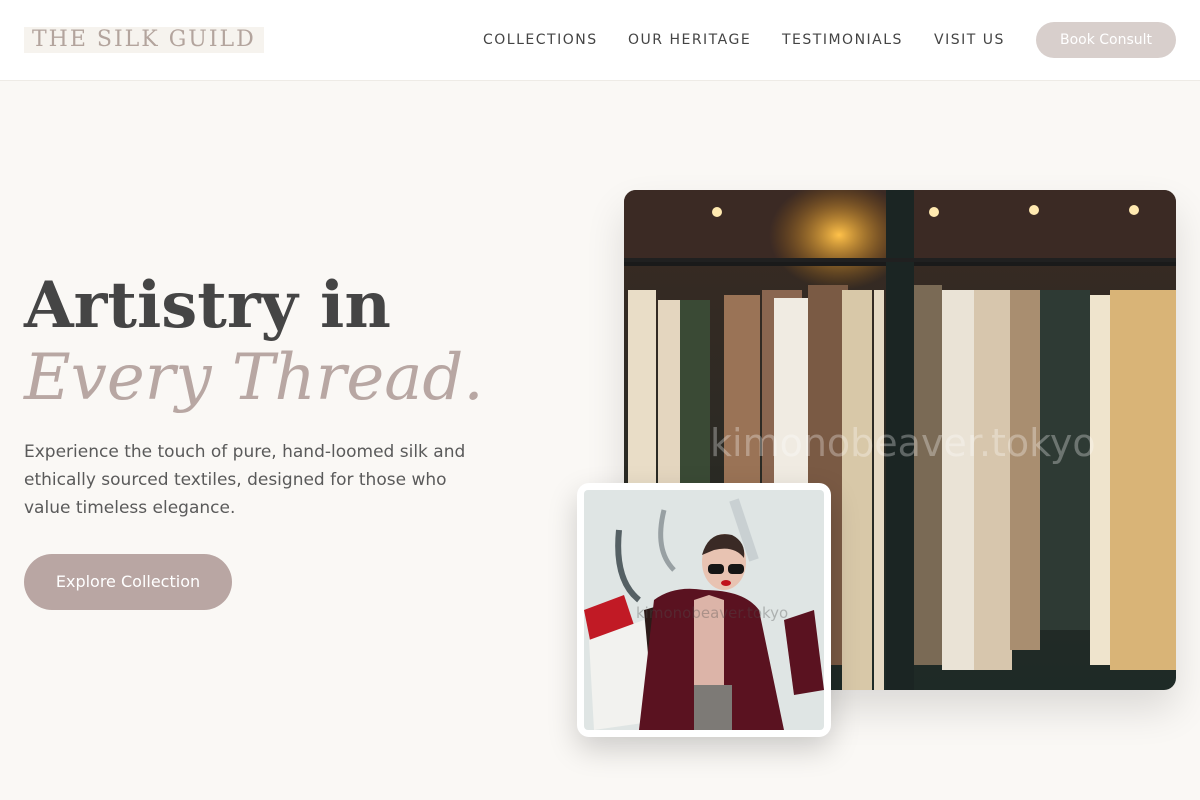 The width and height of the screenshot is (1200, 800). I want to click on nav-link-collections: COLLECTIONS, so click(540, 40).